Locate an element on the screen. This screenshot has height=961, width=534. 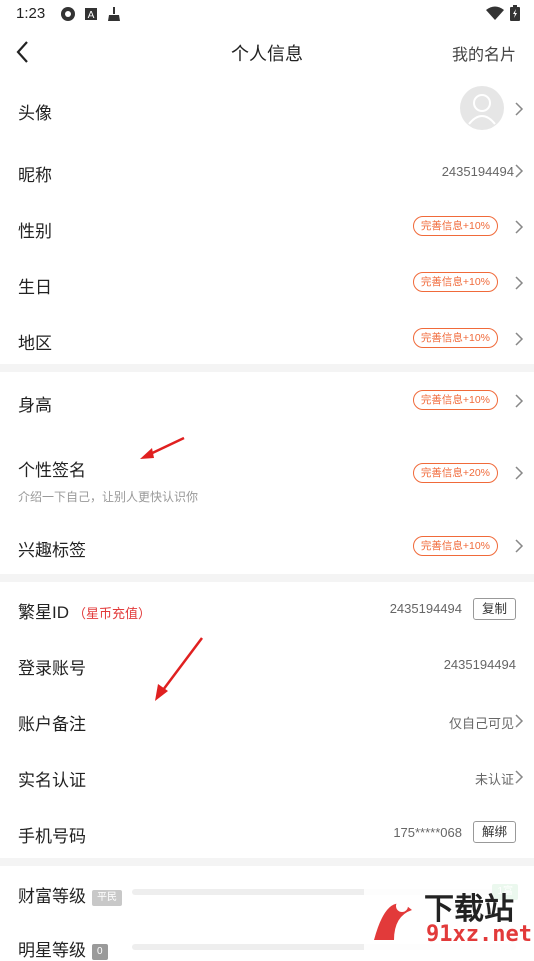
svg-text: A is located at coordinates (91, 15).